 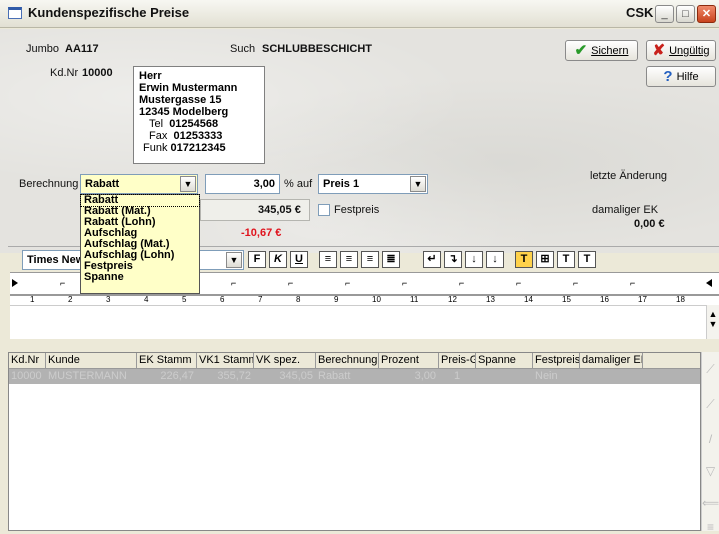 I want to click on scroll-up-icon: ▲, so click(x=713, y=314).